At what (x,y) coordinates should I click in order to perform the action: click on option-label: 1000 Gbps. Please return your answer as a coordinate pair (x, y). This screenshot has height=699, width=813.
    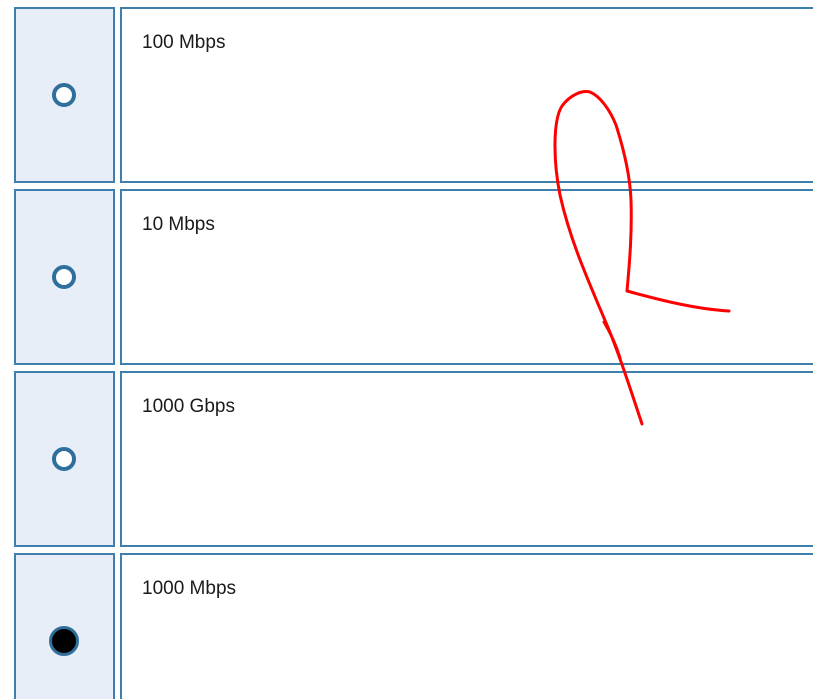
    Looking at the image, I should click on (188, 406).